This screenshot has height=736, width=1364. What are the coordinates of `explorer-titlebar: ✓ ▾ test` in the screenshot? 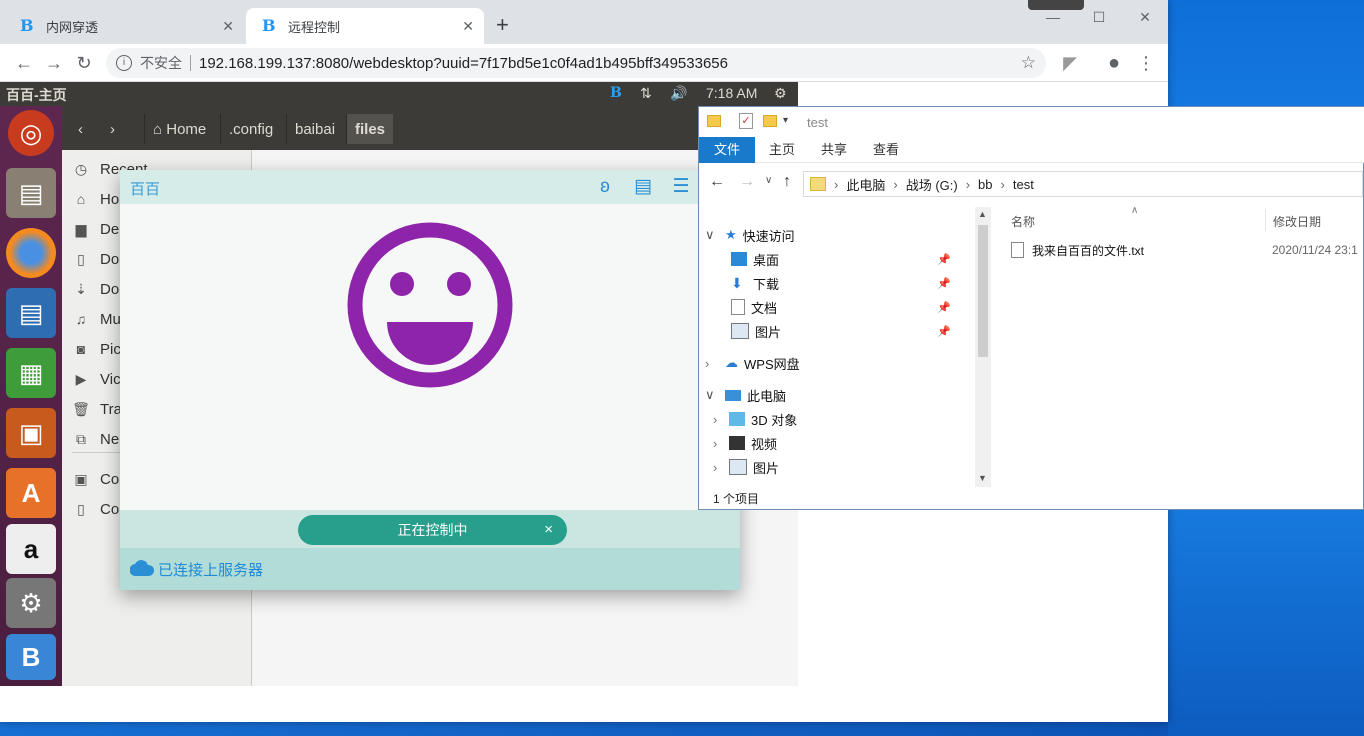 It's located at (1031, 122).